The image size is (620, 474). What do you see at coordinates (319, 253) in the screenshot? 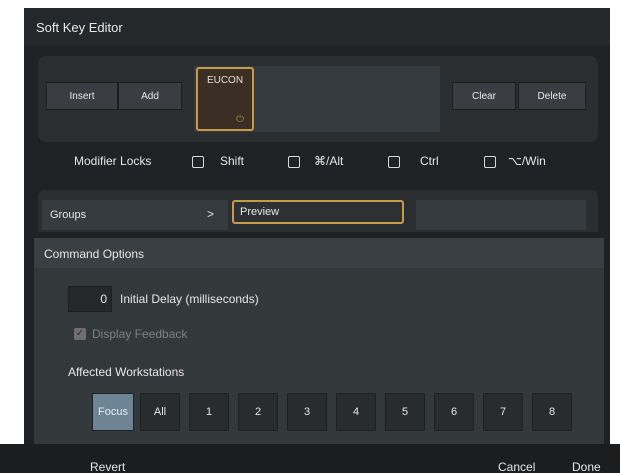
I see `command-options-header: Command Options` at bounding box center [319, 253].